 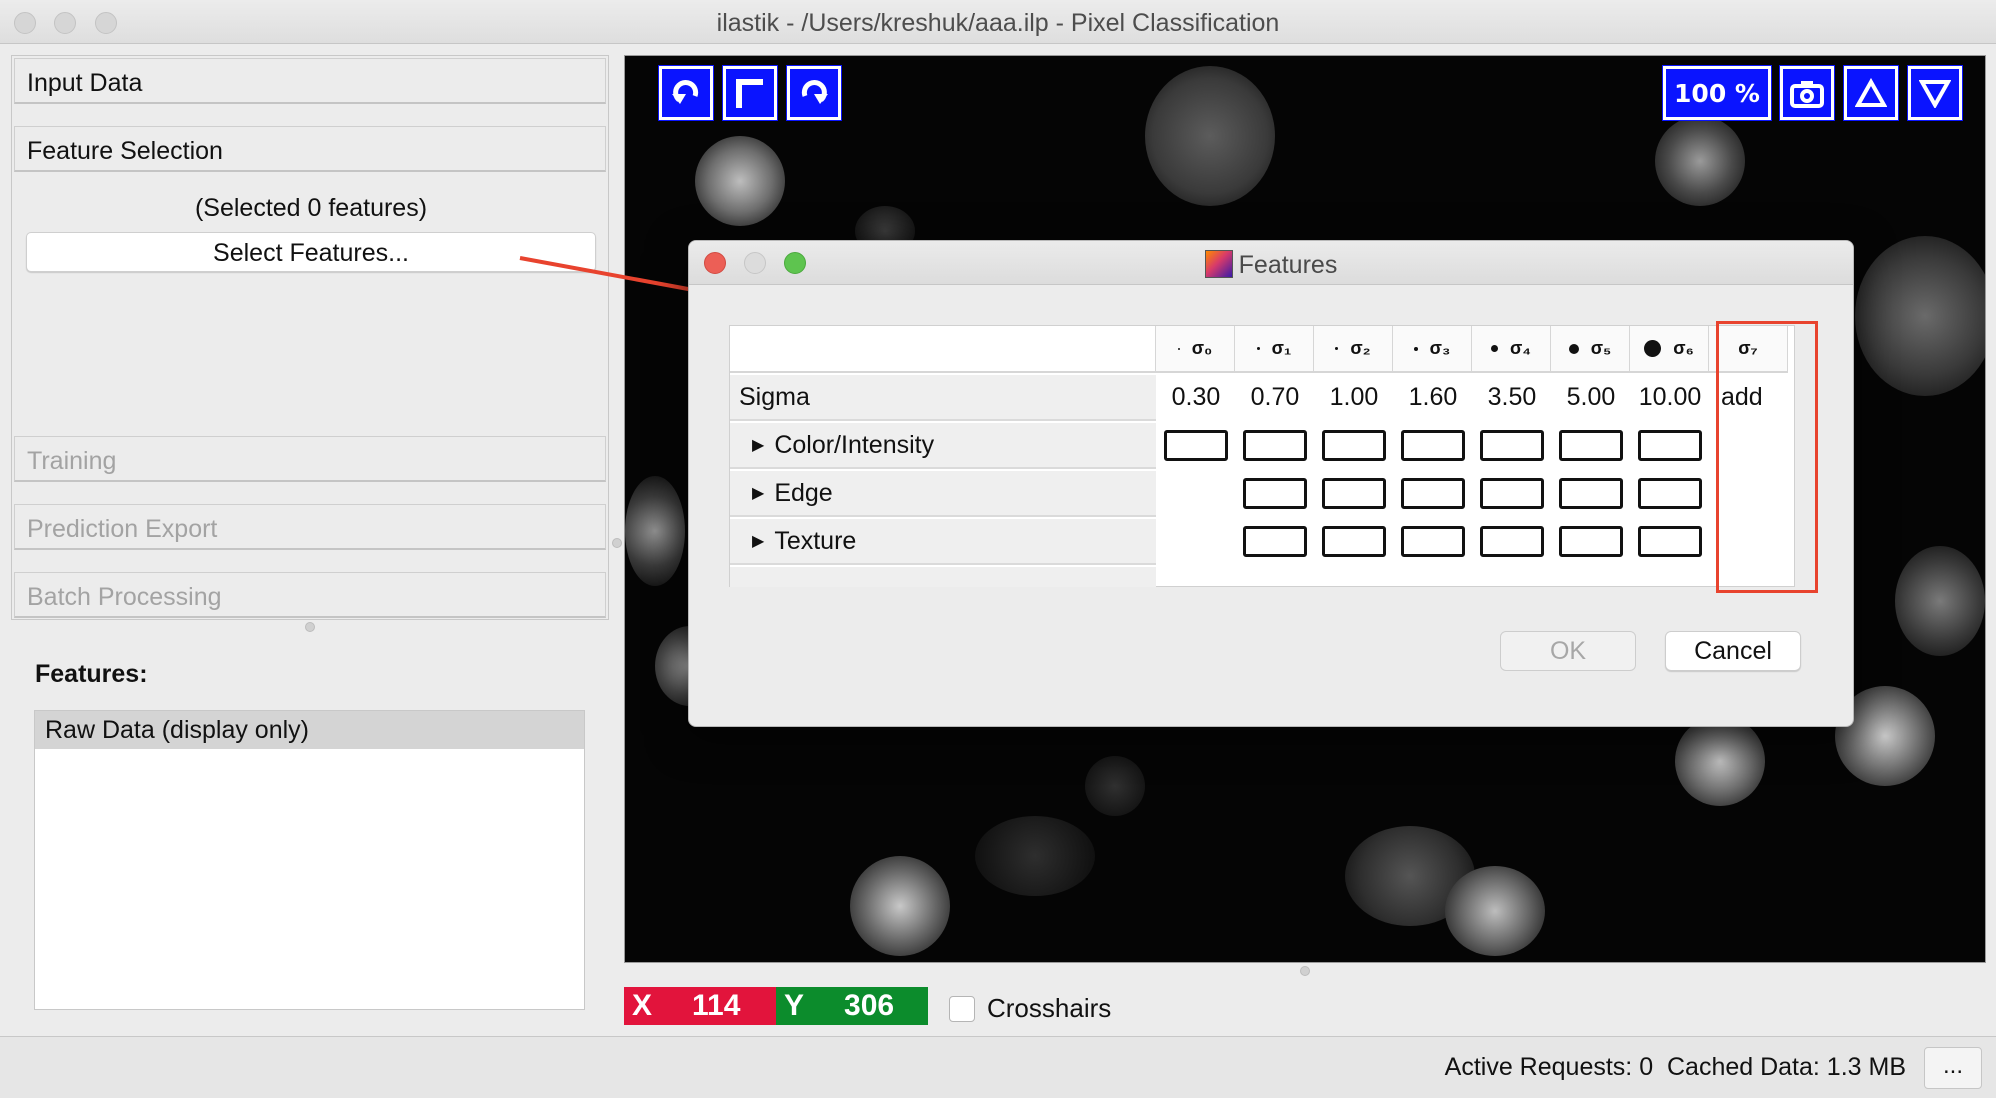 What do you see at coordinates (1433, 397) in the screenshot?
I see `sigma-value: 1.60` at bounding box center [1433, 397].